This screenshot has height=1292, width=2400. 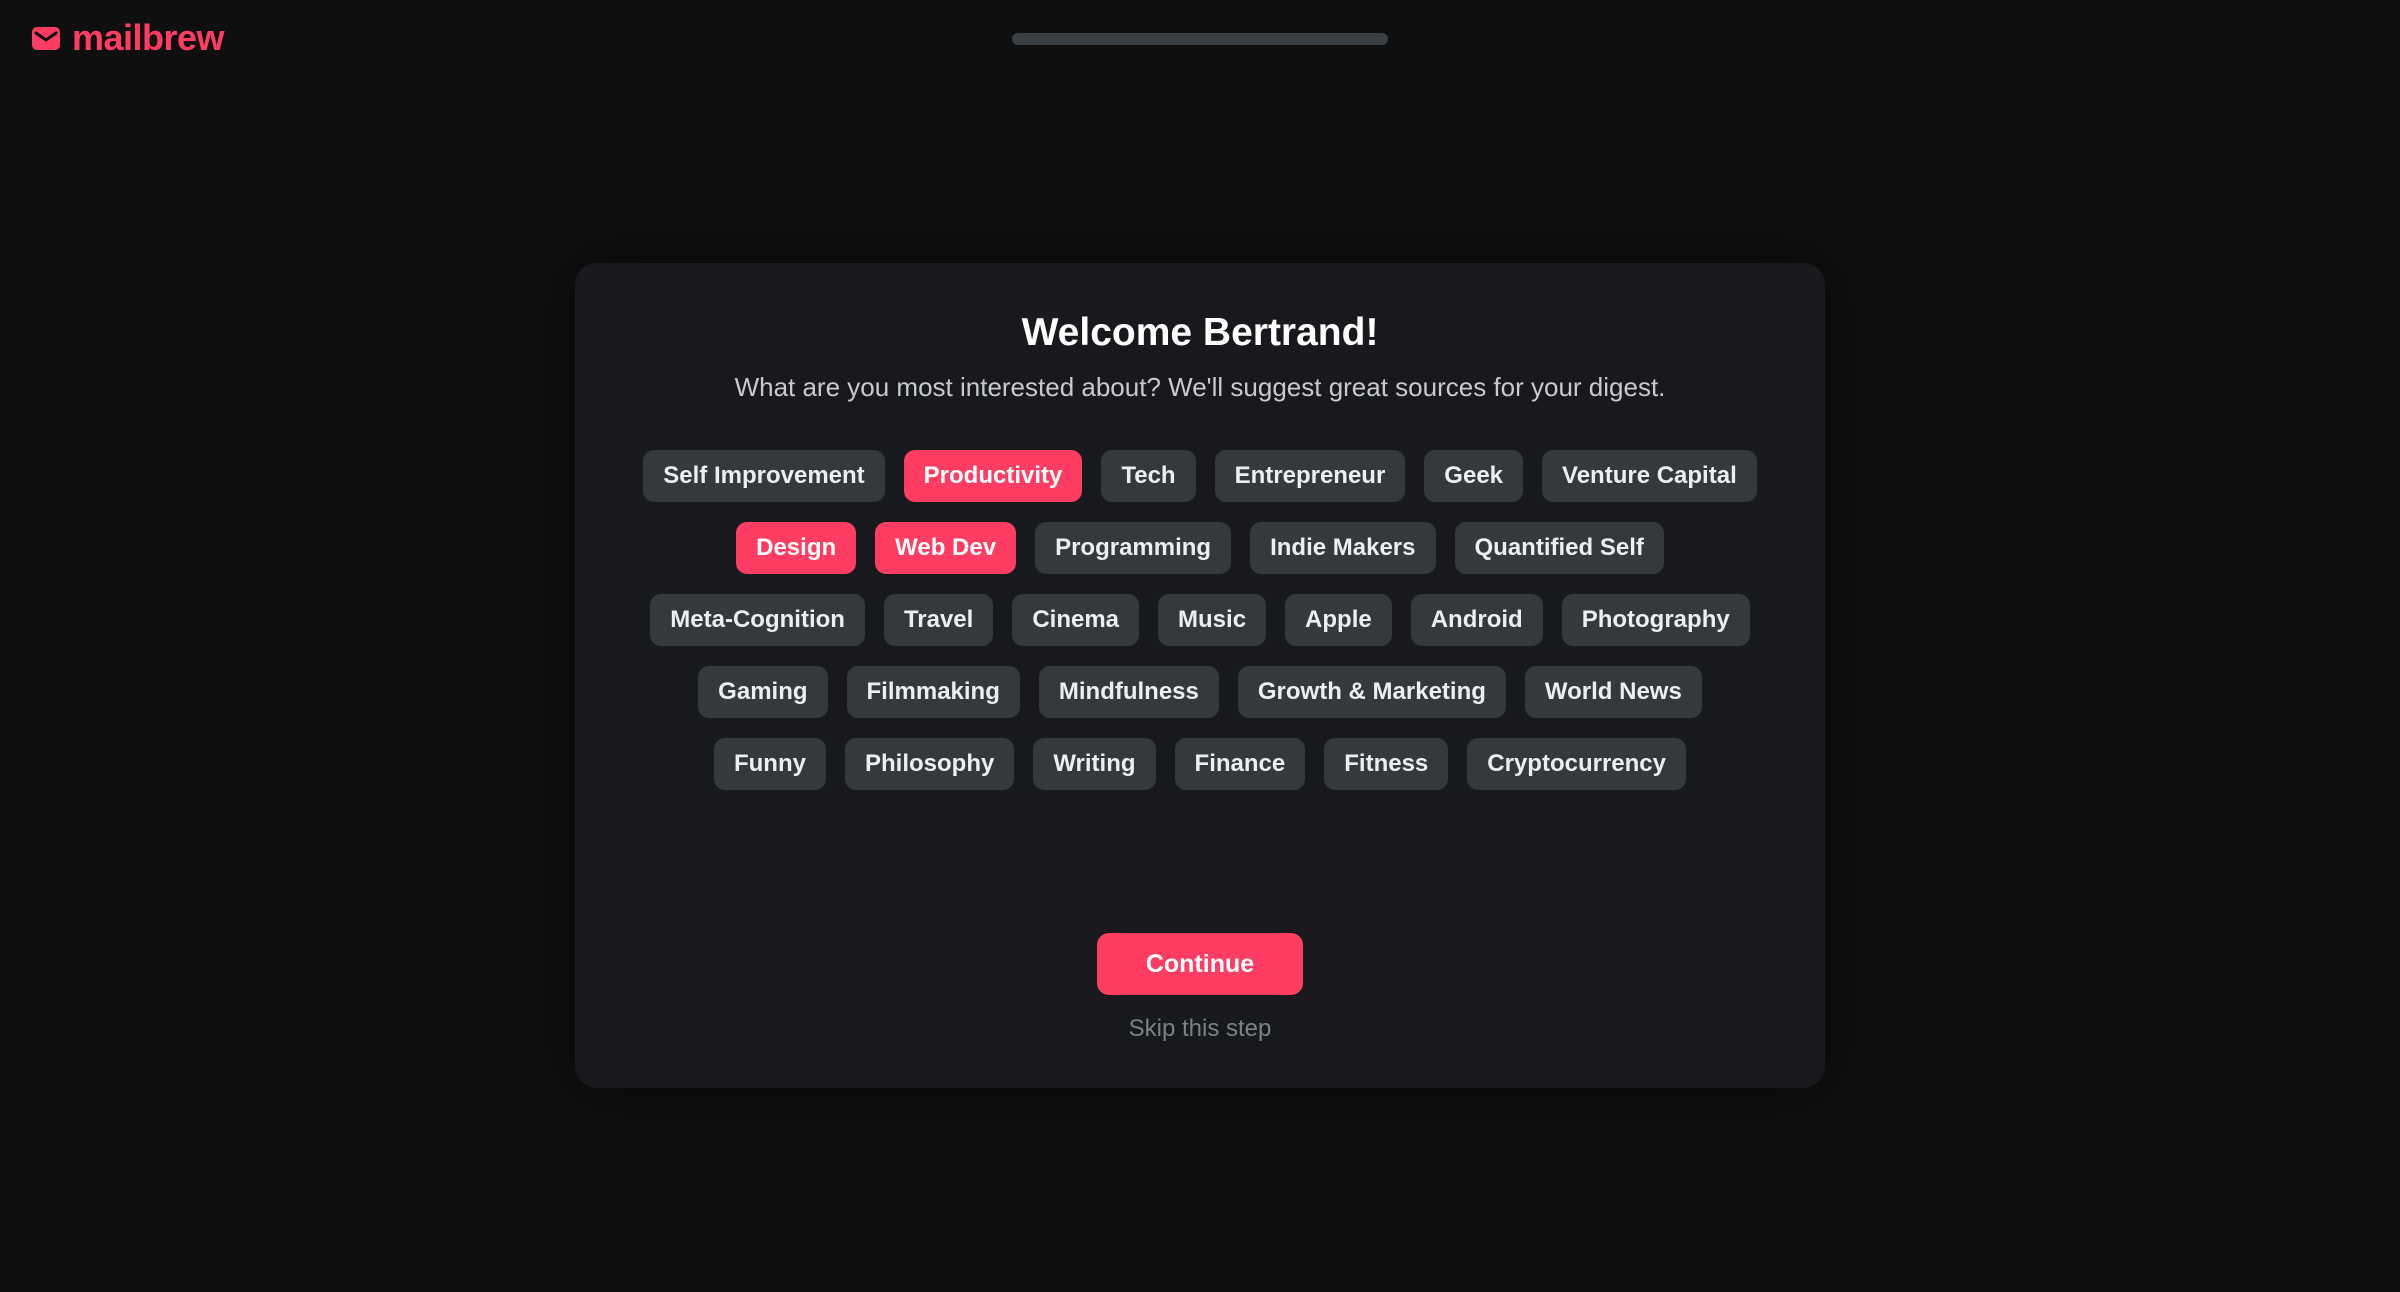 I want to click on interest-tag-filmmaking: Filmmaking, so click(x=933, y=692).